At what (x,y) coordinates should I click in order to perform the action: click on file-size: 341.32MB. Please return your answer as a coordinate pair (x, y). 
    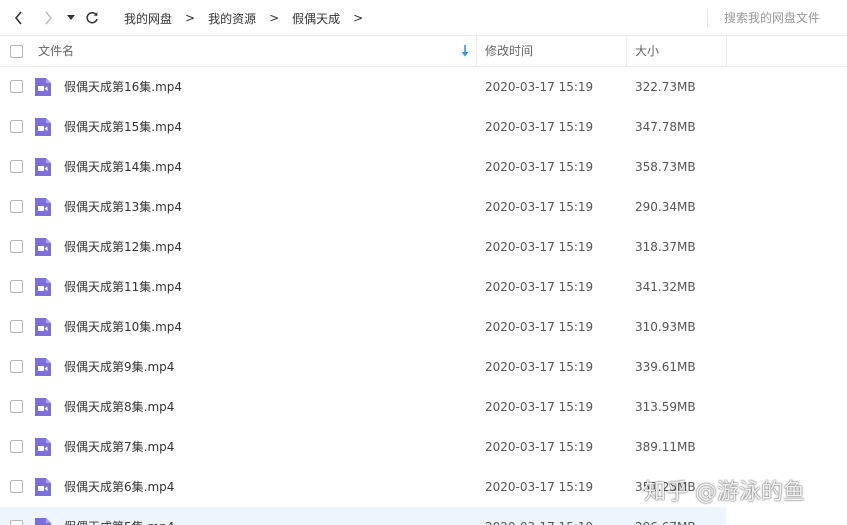
    Looking at the image, I should click on (665, 287).